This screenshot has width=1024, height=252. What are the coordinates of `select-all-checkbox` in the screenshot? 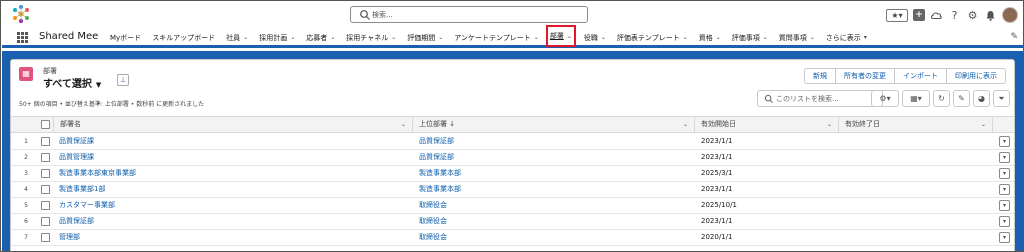 It's located at (45, 124).